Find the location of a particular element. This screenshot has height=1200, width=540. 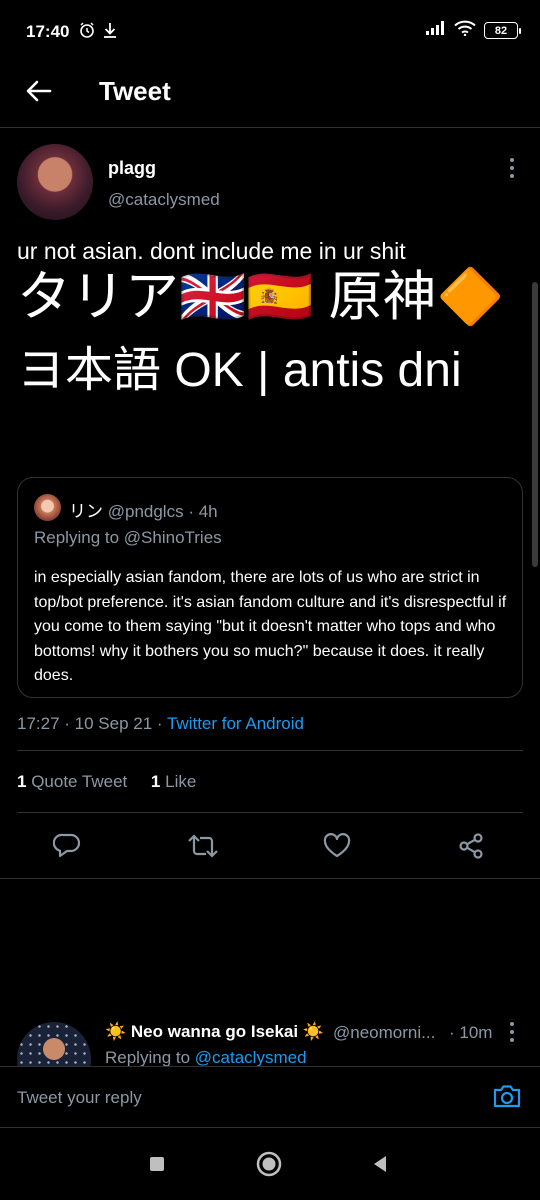

home-circle-icon is located at coordinates (269, 1166).